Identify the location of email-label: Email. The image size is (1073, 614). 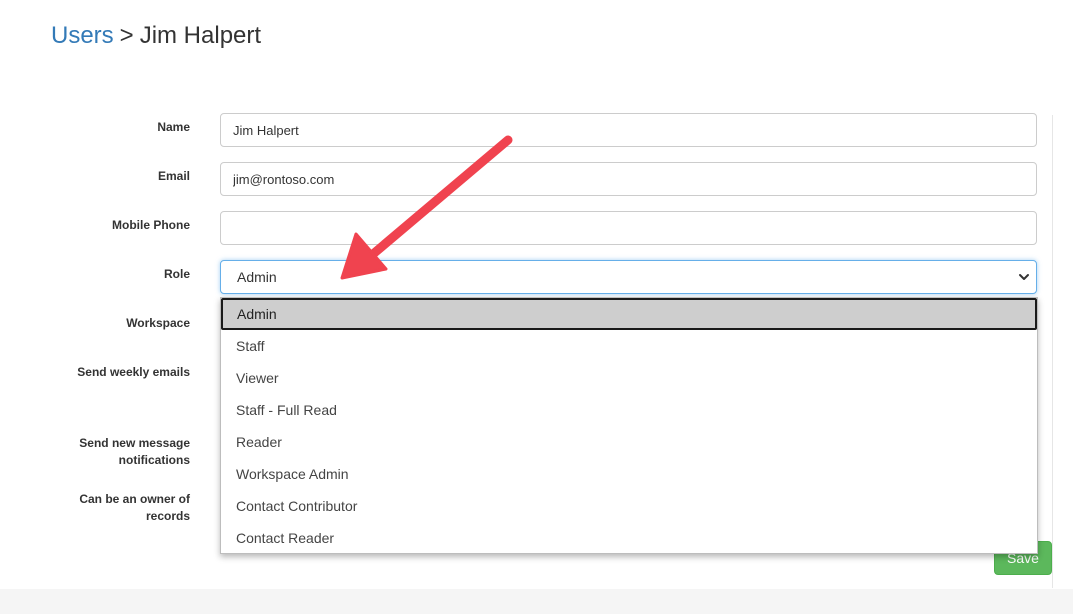
(173, 176).